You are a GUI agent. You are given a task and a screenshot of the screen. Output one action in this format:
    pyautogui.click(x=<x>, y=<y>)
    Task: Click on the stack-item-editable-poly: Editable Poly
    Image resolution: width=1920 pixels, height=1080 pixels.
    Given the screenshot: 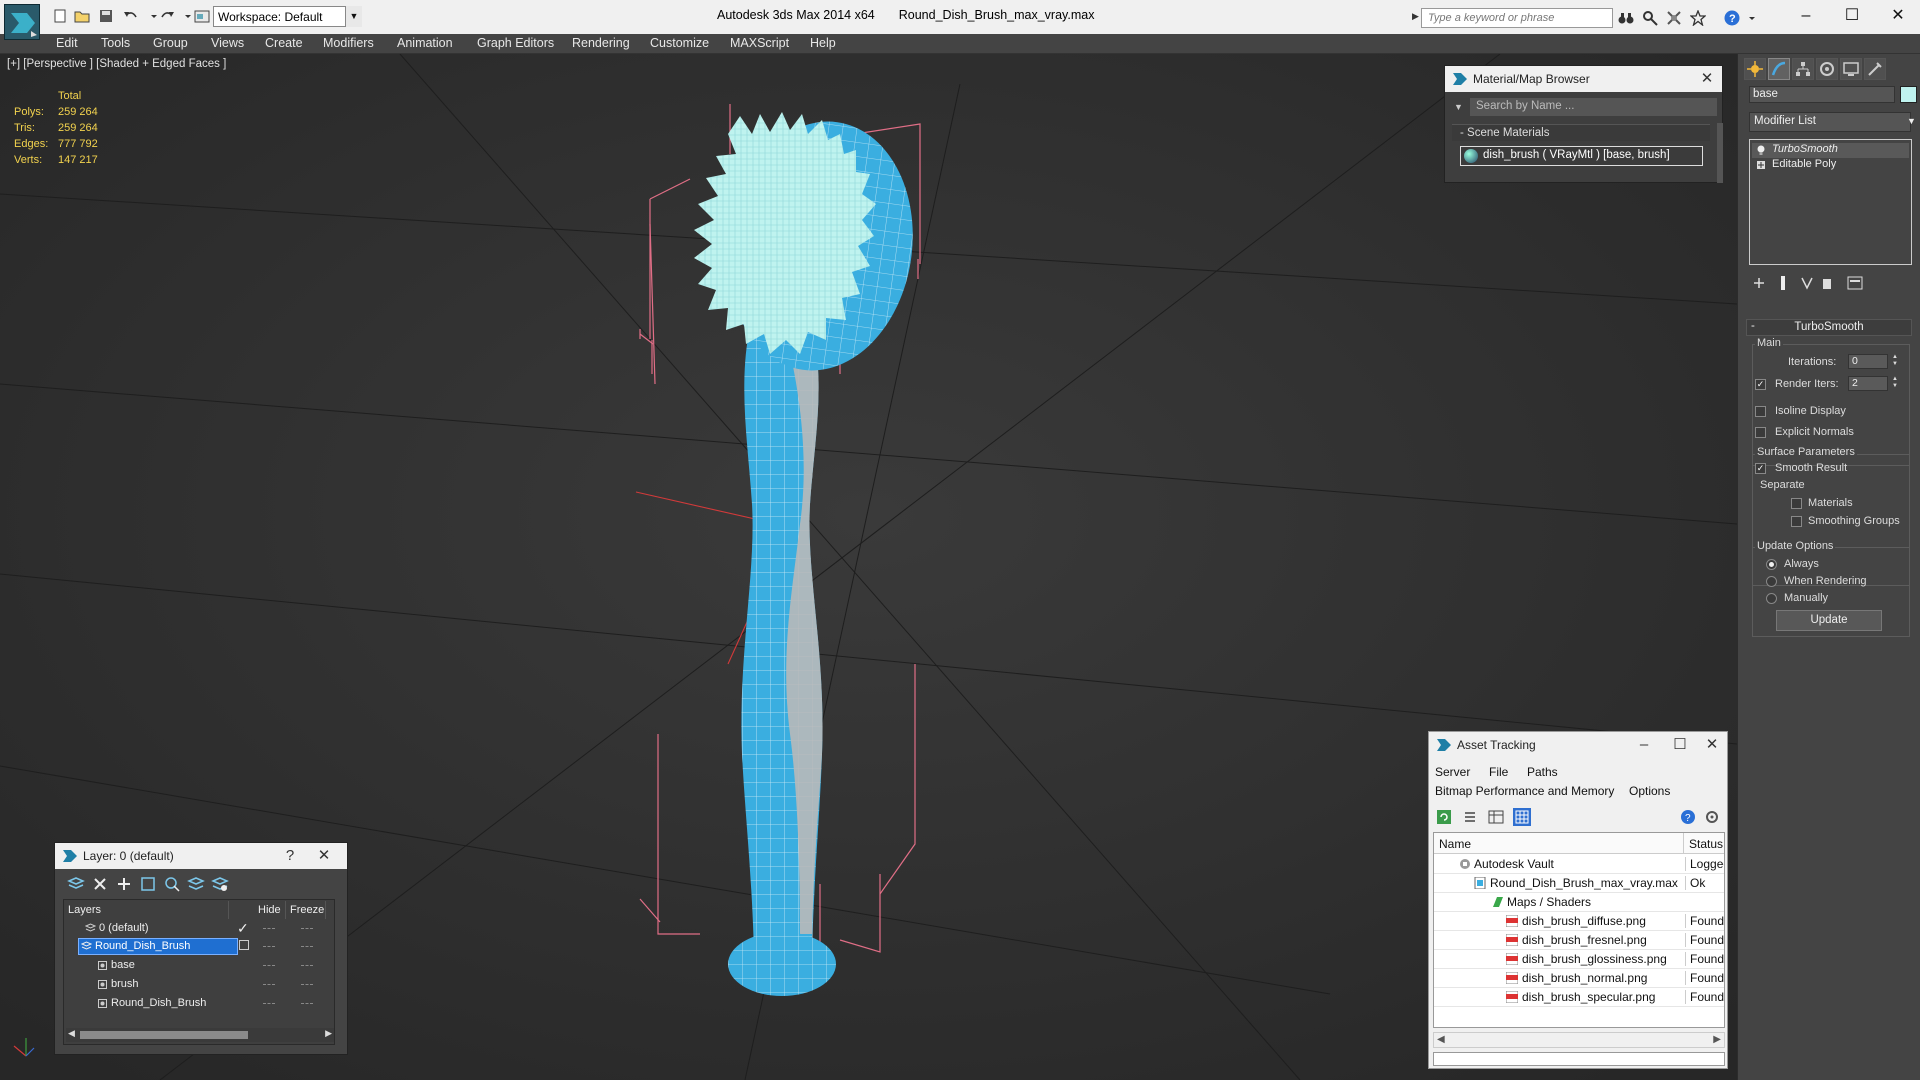 What is the action you would take?
    pyautogui.click(x=1830, y=165)
    